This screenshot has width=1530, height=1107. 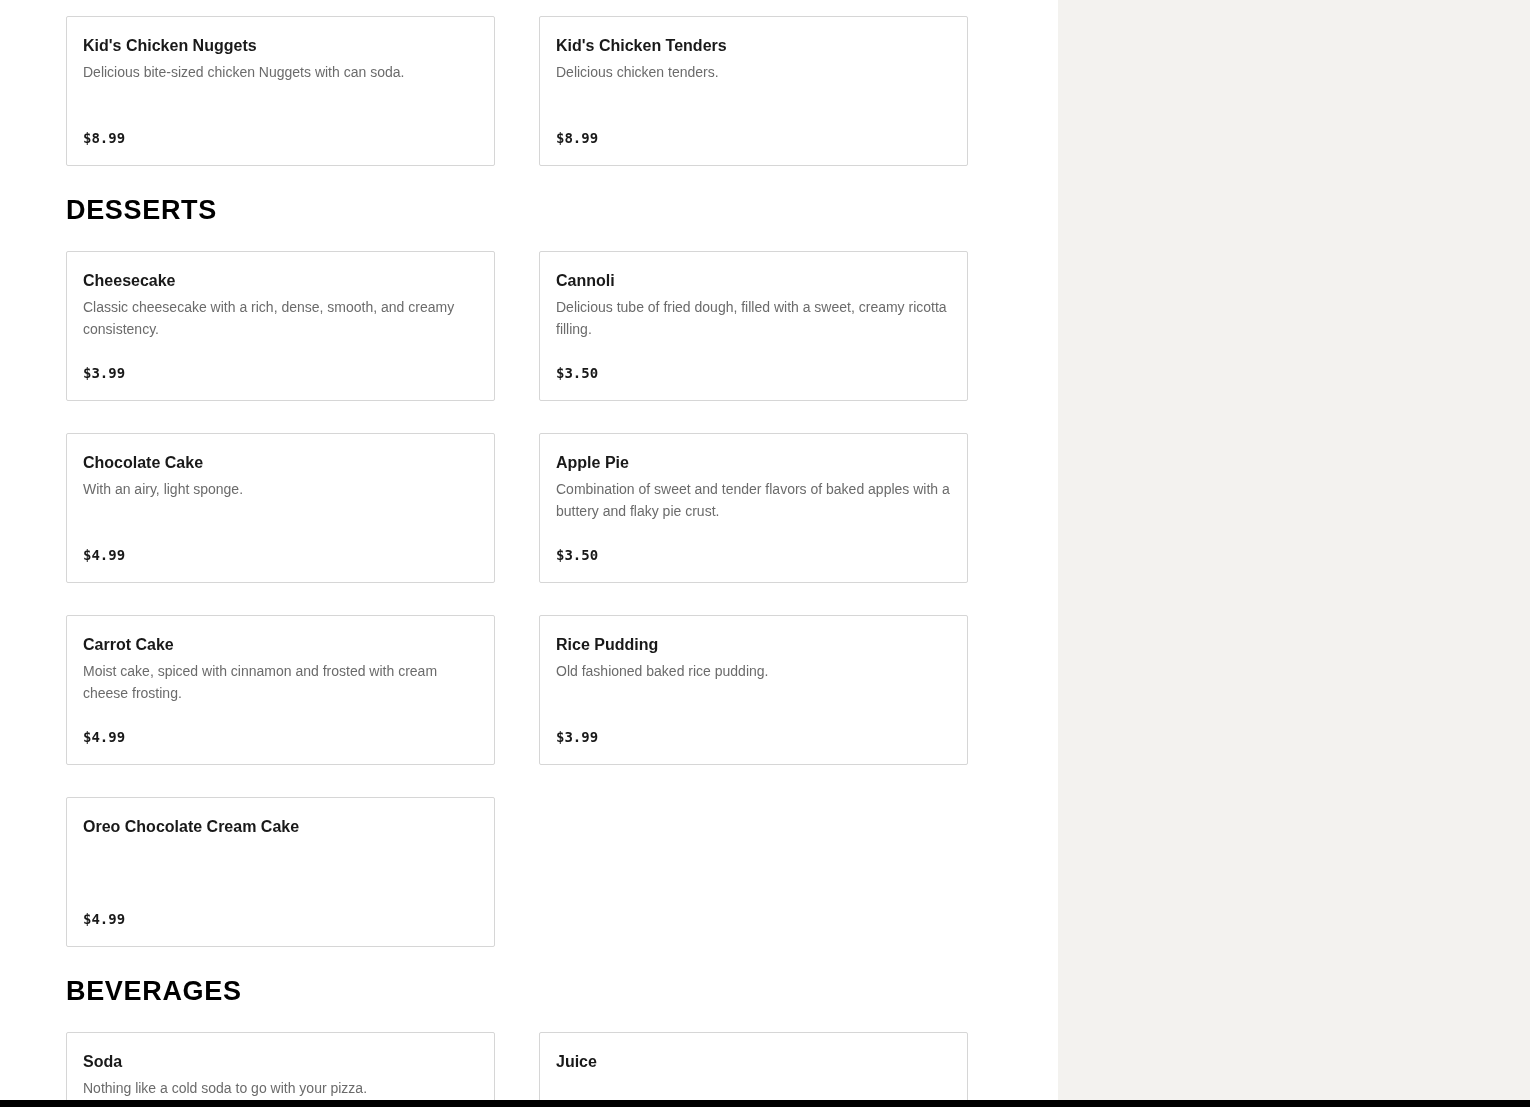 I want to click on item-description: Combination of sweet and tender flavors of baked apples with a buttery and flaky pie crust., so click(x=753, y=500).